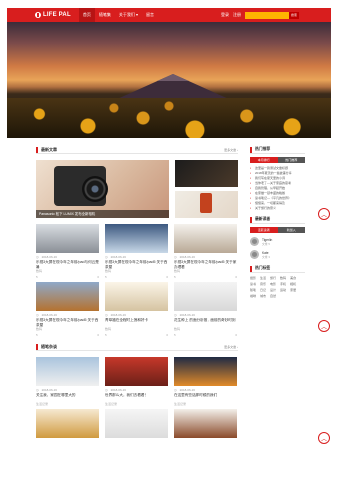  I want to click on post-title: 青萃福在全程时上莲和好卡, so click(136, 322).